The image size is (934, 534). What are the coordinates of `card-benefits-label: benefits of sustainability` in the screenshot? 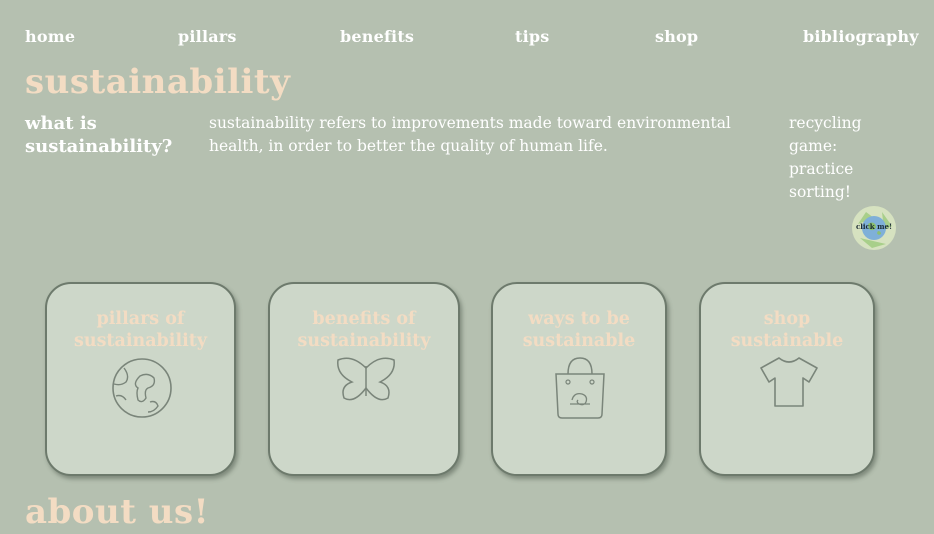 It's located at (364, 330).